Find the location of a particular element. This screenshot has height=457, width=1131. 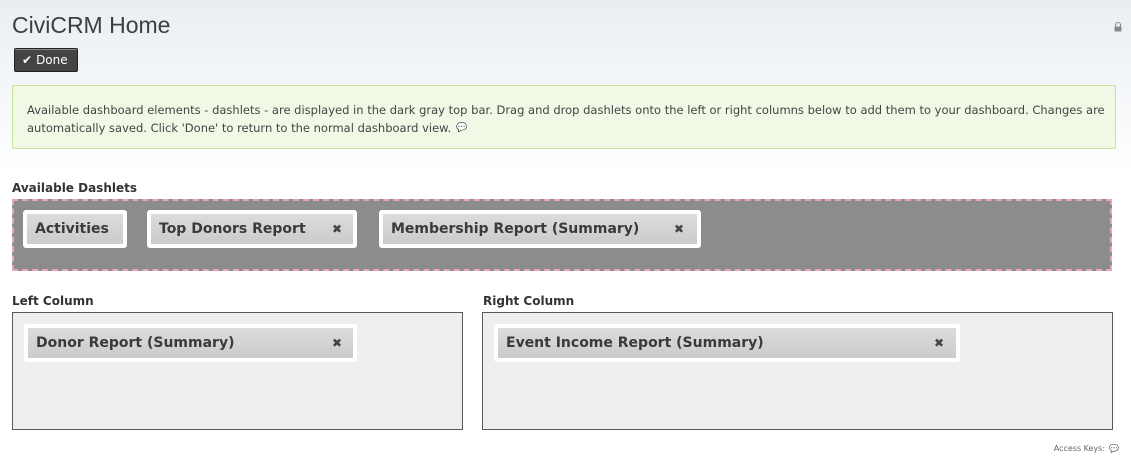

dashlet-membership-report-summary: Membership Report (Summary) ✖ is located at coordinates (540, 229).